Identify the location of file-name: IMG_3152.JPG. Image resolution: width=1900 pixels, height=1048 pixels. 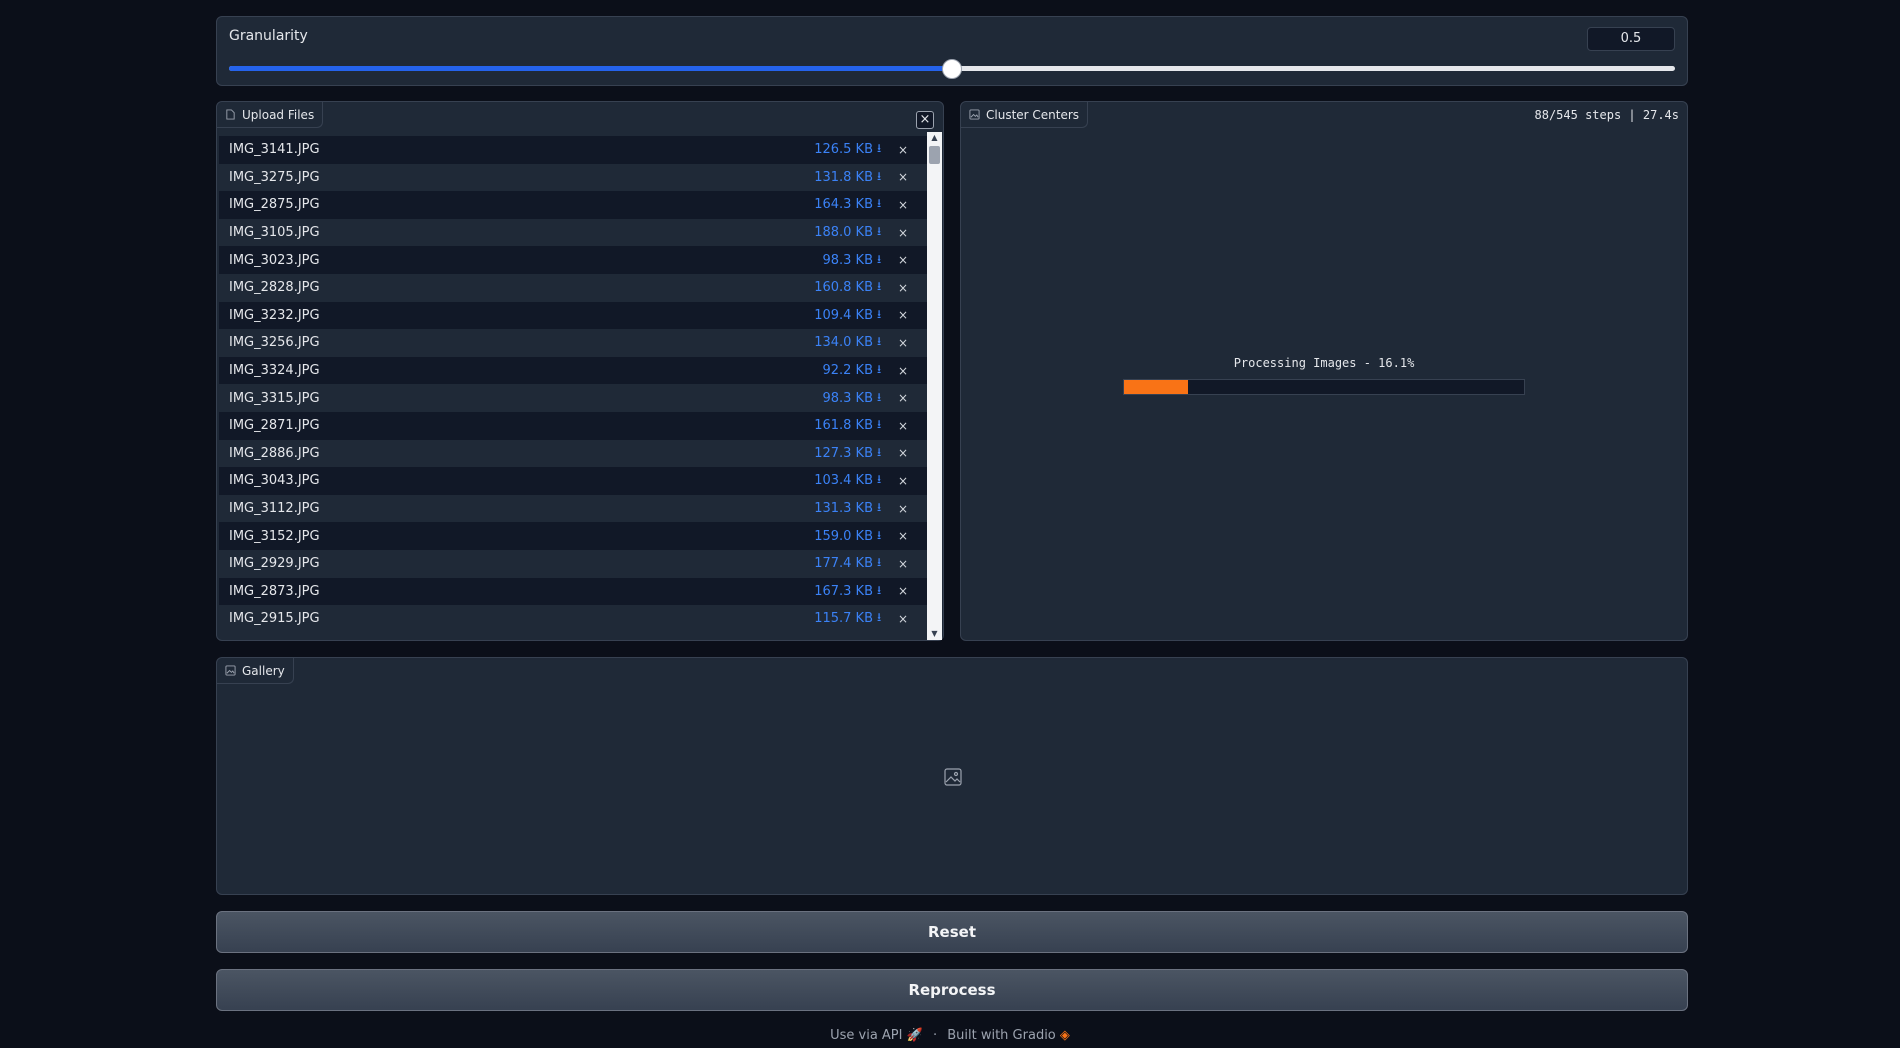
(274, 536).